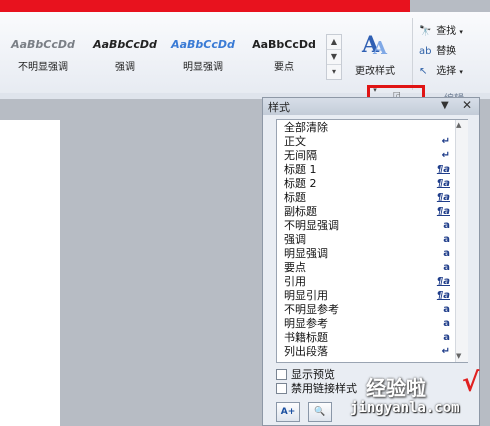 The height and width of the screenshot is (426, 490). What do you see at coordinates (203, 67) in the screenshot?
I see `style-name: 明显强调` at bounding box center [203, 67].